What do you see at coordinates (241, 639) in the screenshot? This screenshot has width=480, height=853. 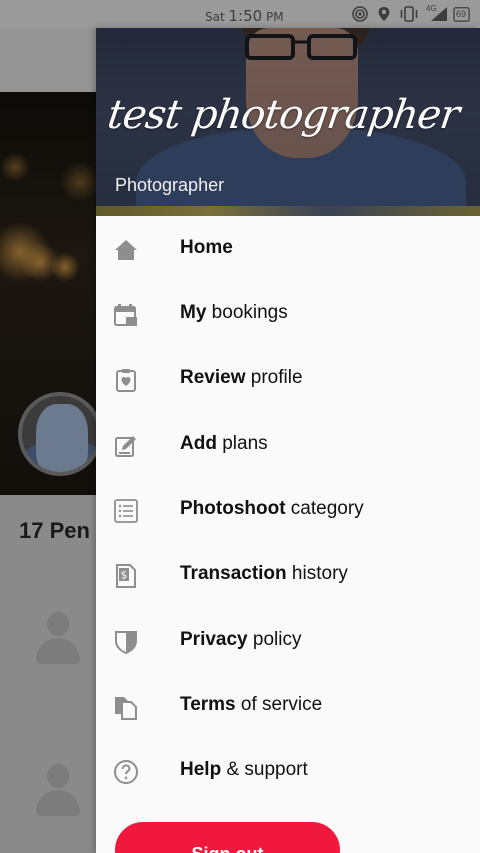 I see `menu-item-label: Privacy policy` at bounding box center [241, 639].